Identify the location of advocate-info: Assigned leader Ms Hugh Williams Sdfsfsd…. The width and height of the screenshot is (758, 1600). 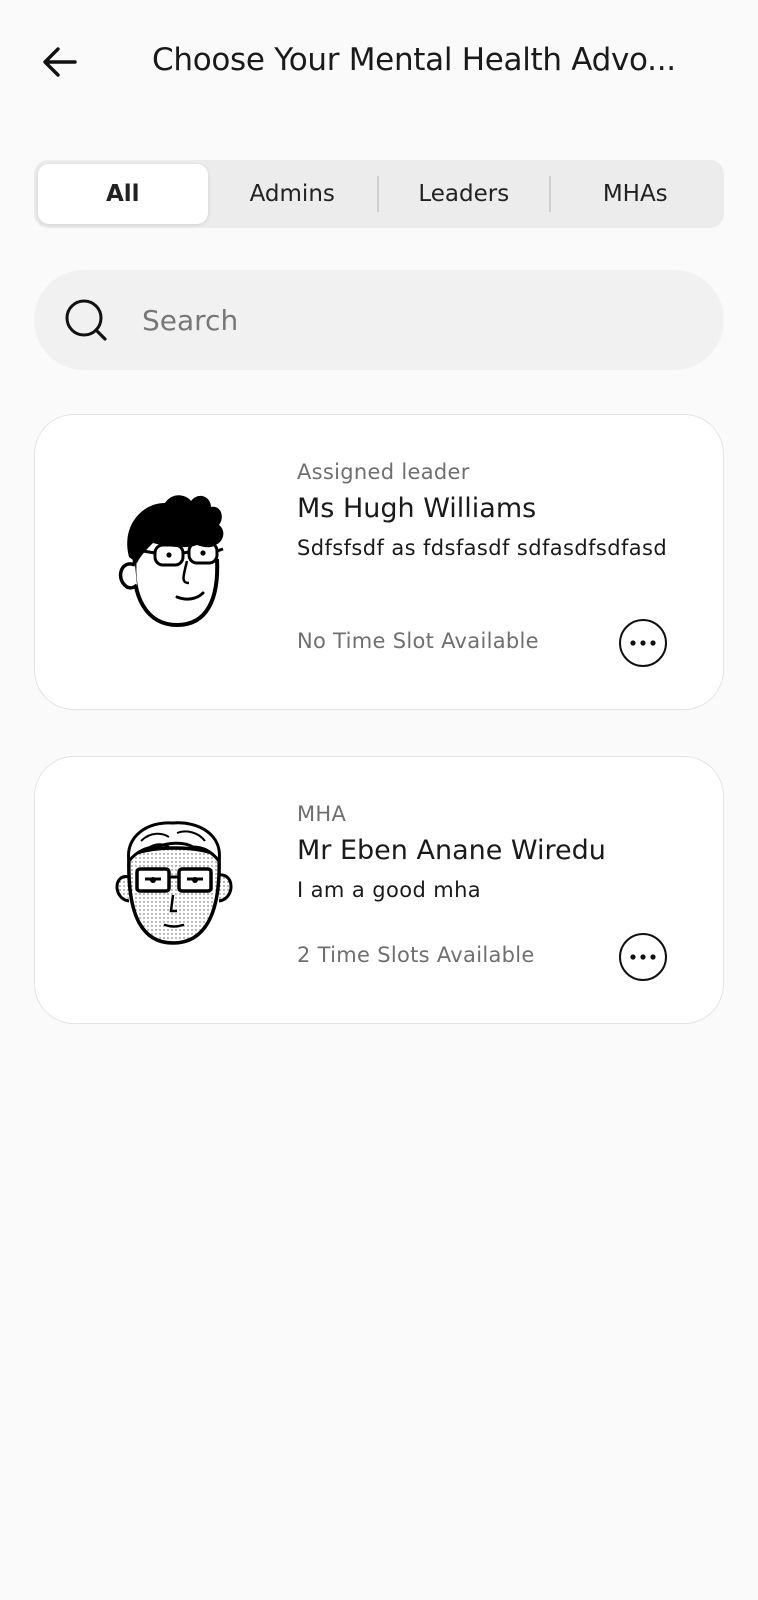
(497, 510).